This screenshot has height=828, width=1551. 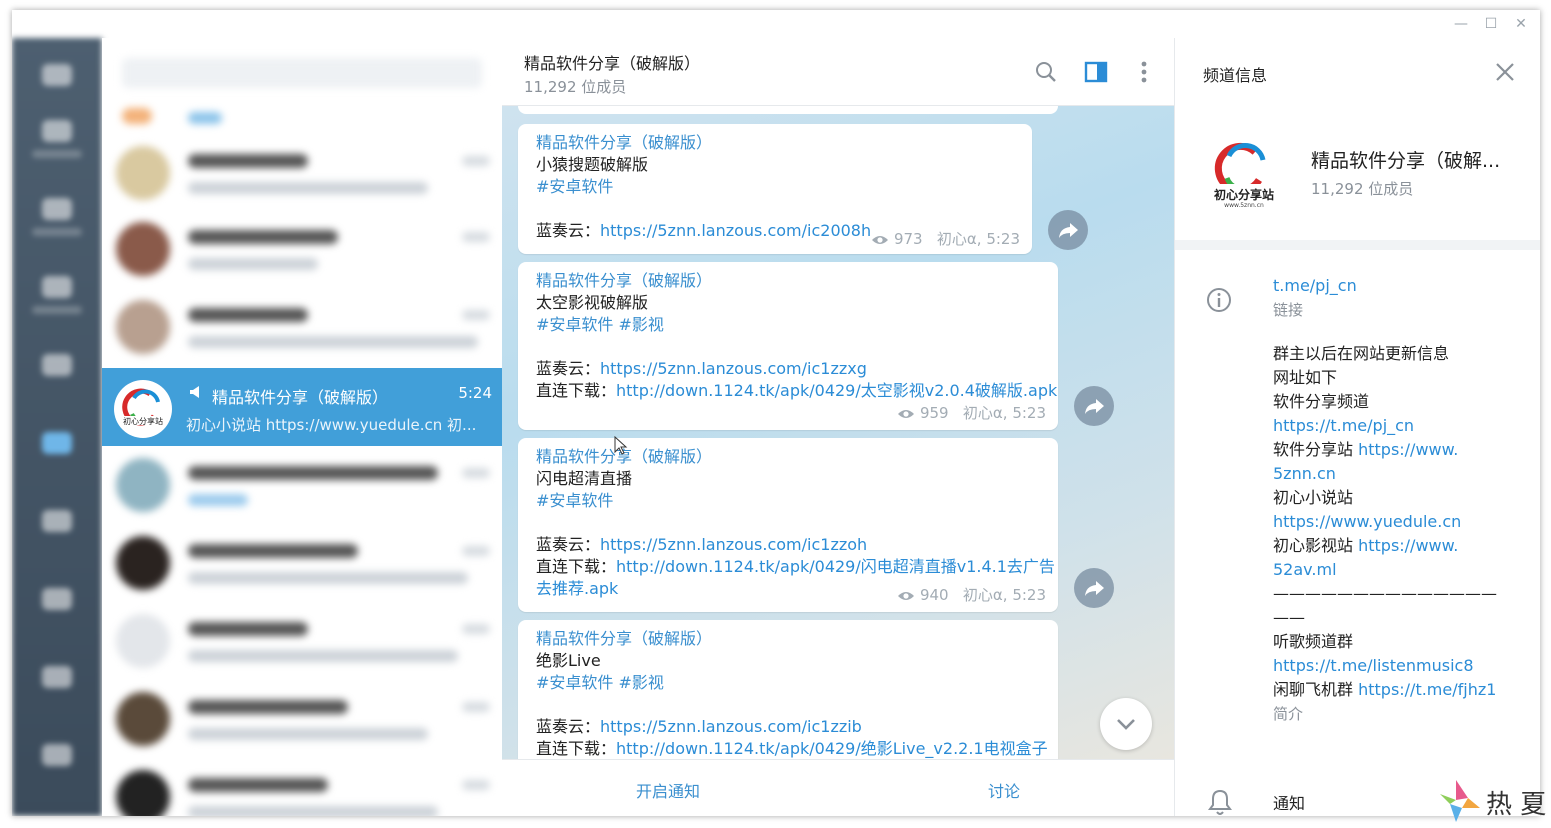 What do you see at coordinates (1393, 666) in the screenshot?
I see `description-link: https://t.me/listenmusic8` at bounding box center [1393, 666].